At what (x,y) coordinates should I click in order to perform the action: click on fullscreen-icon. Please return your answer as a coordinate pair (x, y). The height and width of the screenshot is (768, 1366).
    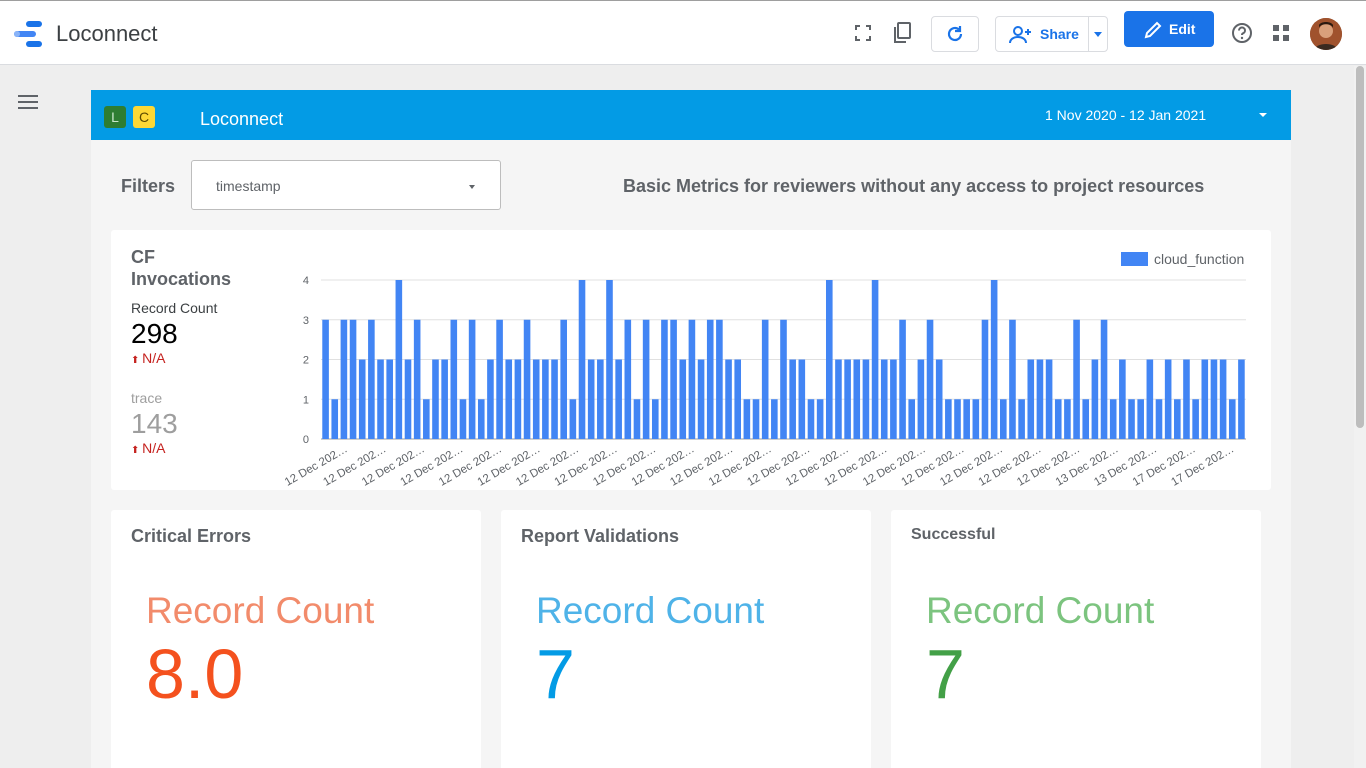
    Looking at the image, I should click on (863, 33).